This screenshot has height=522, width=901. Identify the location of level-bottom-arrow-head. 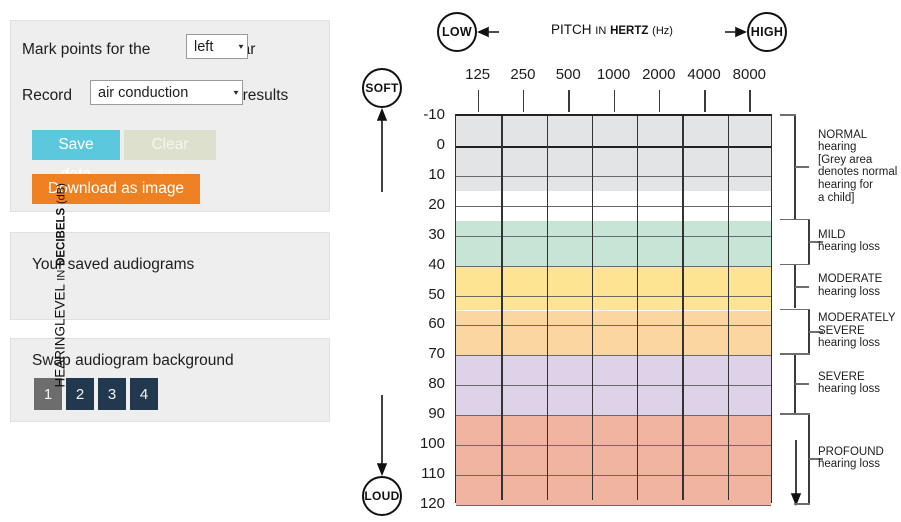
(382, 470).